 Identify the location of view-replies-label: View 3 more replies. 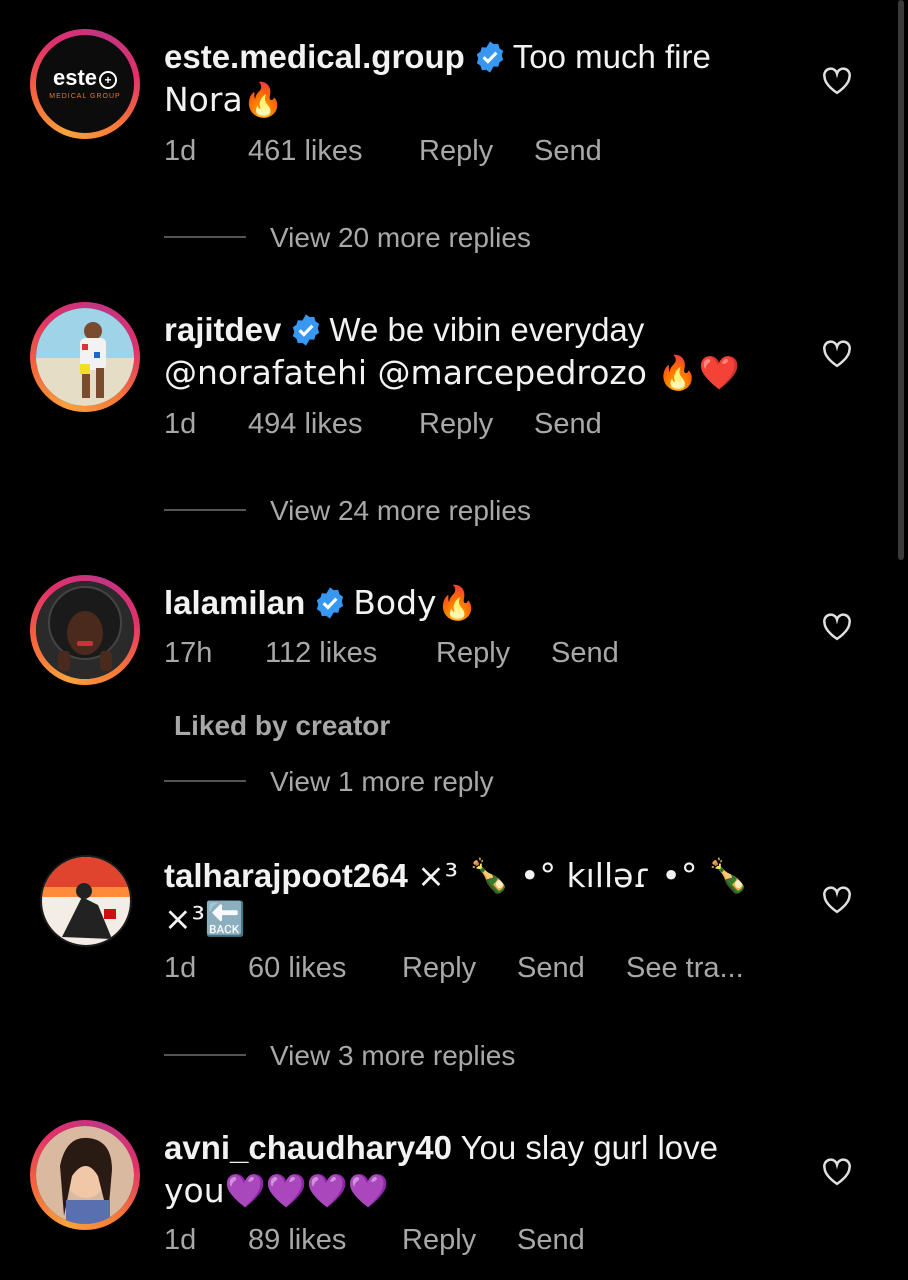
(393, 1055).